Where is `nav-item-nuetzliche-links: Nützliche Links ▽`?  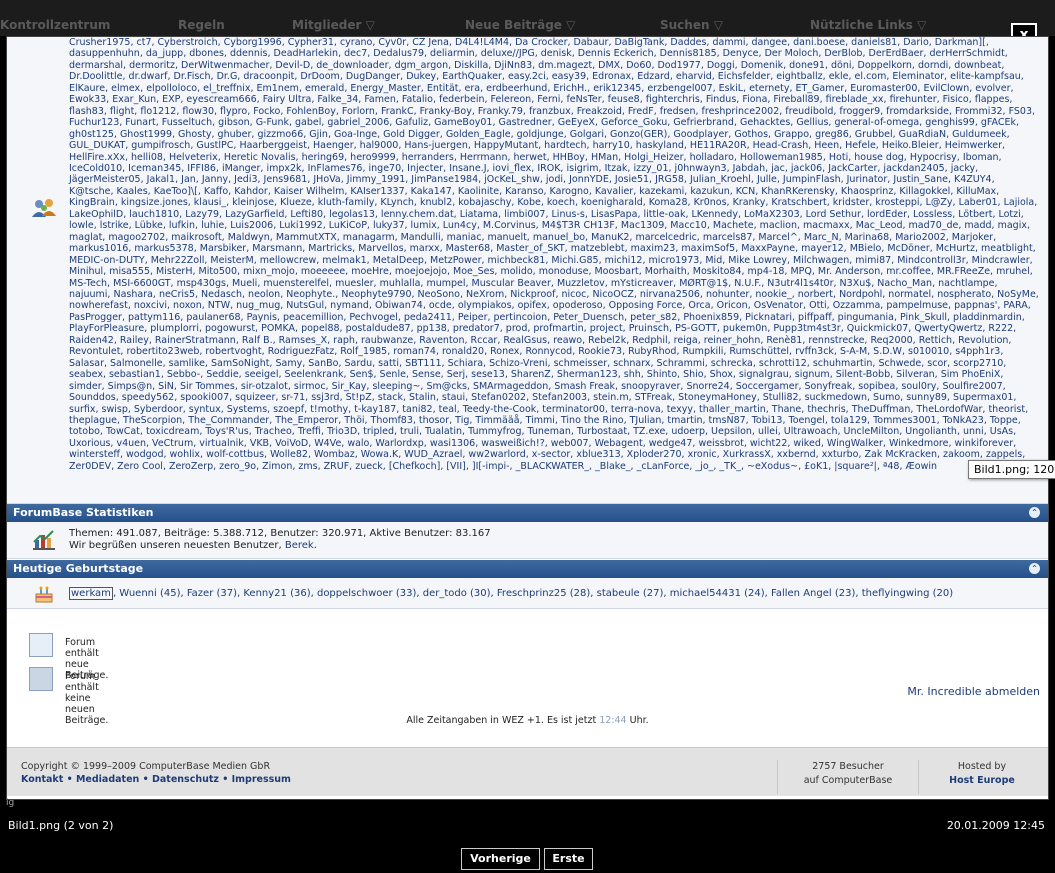
nav-item-nuetzliche-links: Nützliche Links ▽ is located at coordinates (868, 25).